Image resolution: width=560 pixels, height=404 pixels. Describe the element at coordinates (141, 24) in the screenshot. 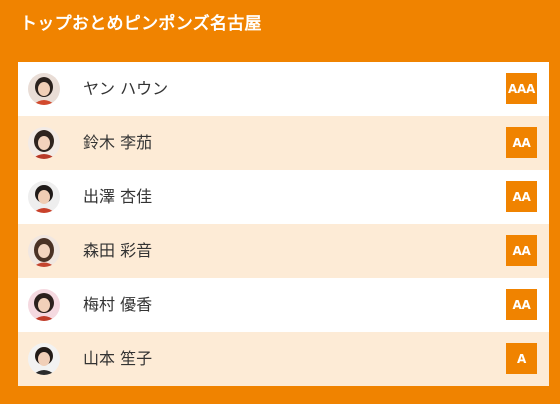

I see `team-title: トップおとめピンポンズ名古屋` at that location.